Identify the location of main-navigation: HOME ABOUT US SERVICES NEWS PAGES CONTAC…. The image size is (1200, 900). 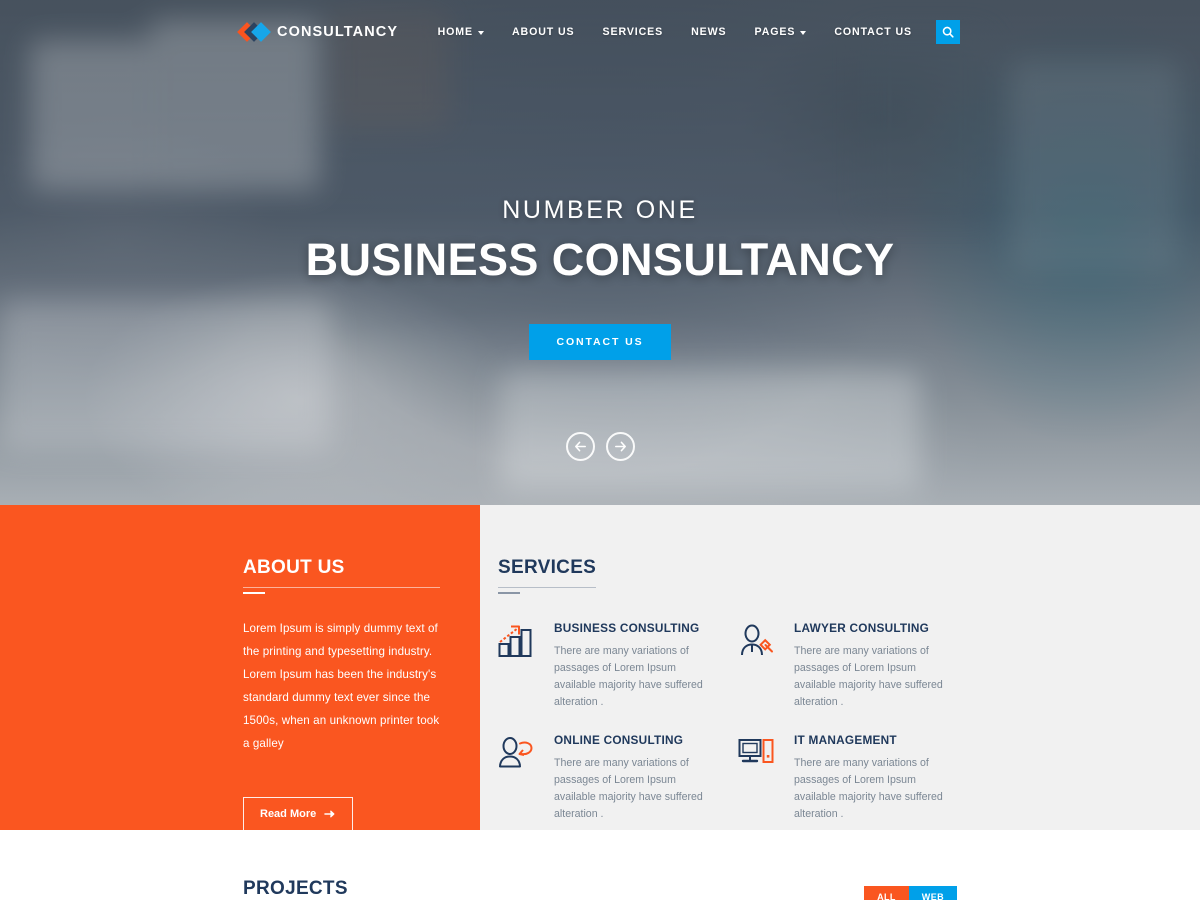
(692, 32).